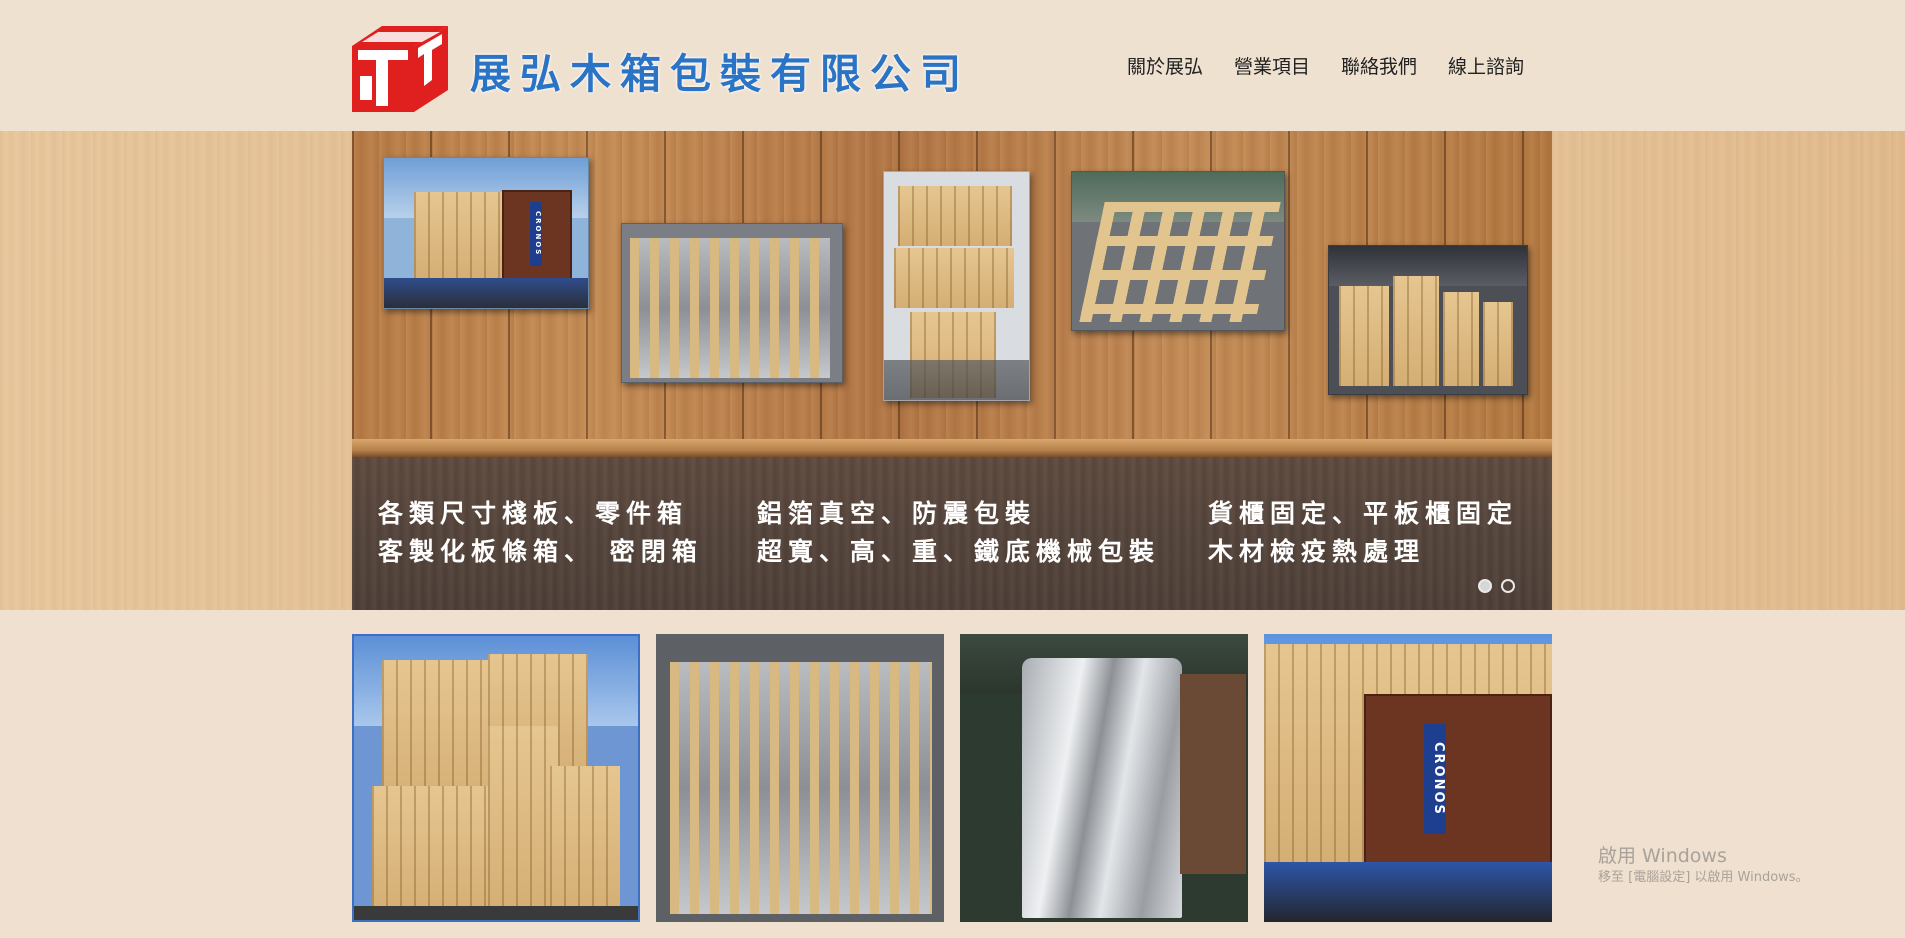  Describe the element at coordinates (1662, 856) in the screenshot. I see `watermark-title: 啟用 Windows` at that location.